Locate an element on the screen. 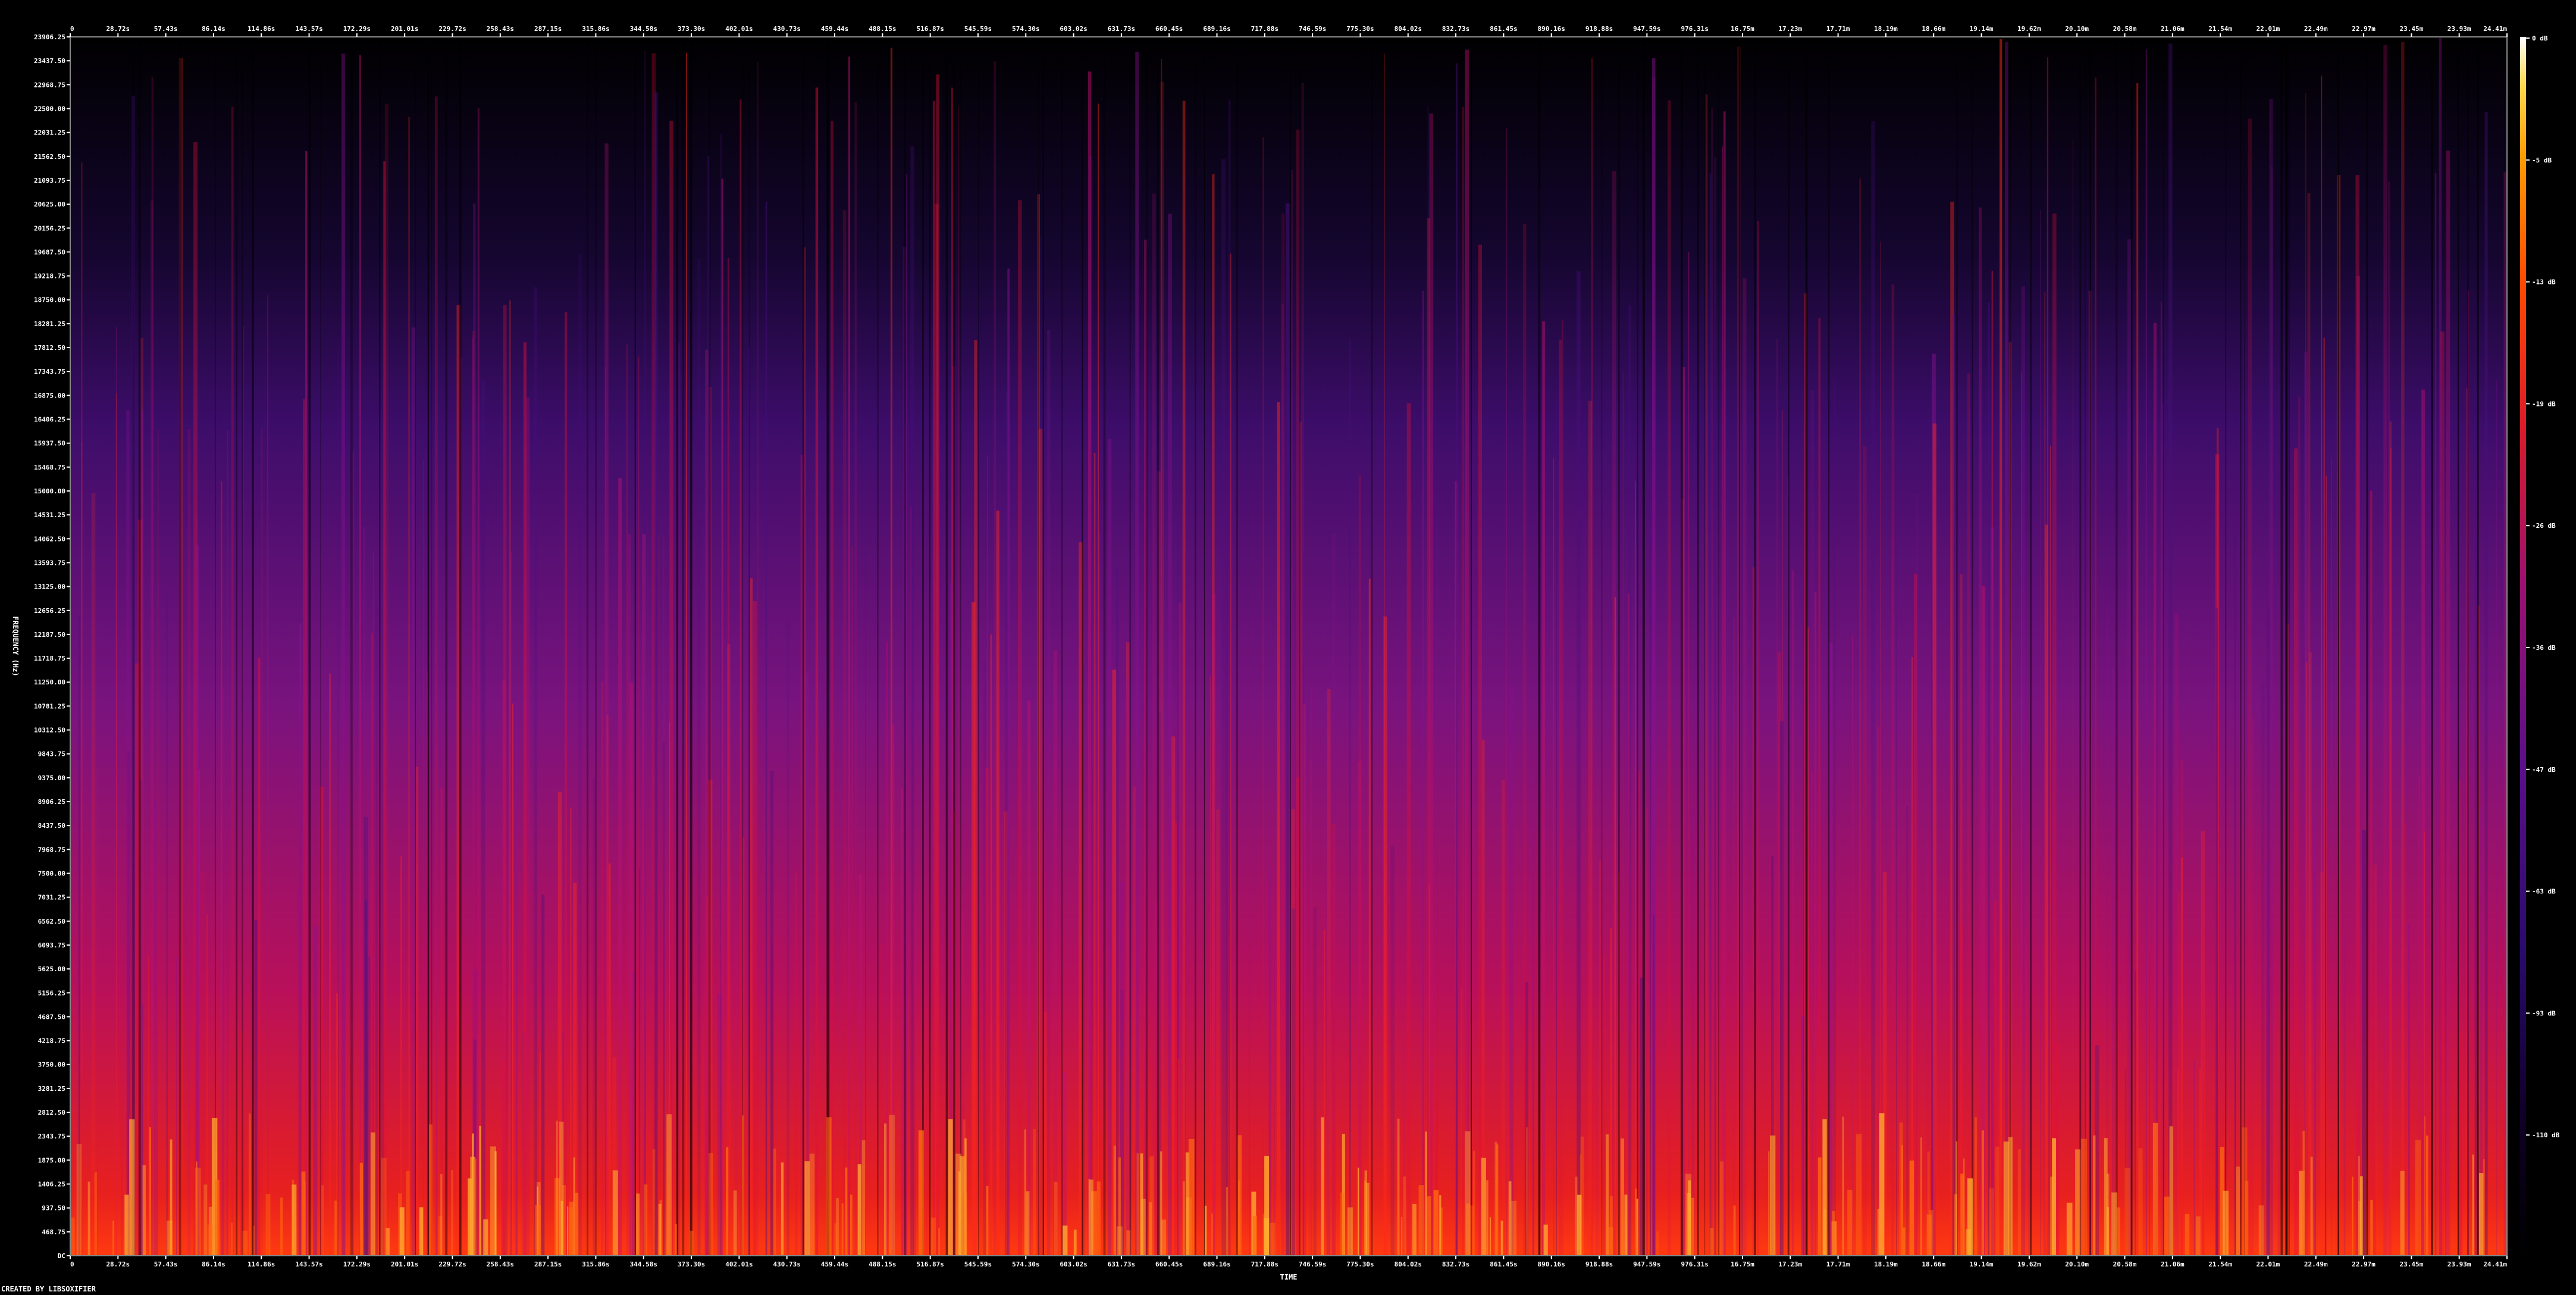 This screenshot has height=1295, width=2576. y-tick-label: 3281.25 is located at coordinates (52, 1089).